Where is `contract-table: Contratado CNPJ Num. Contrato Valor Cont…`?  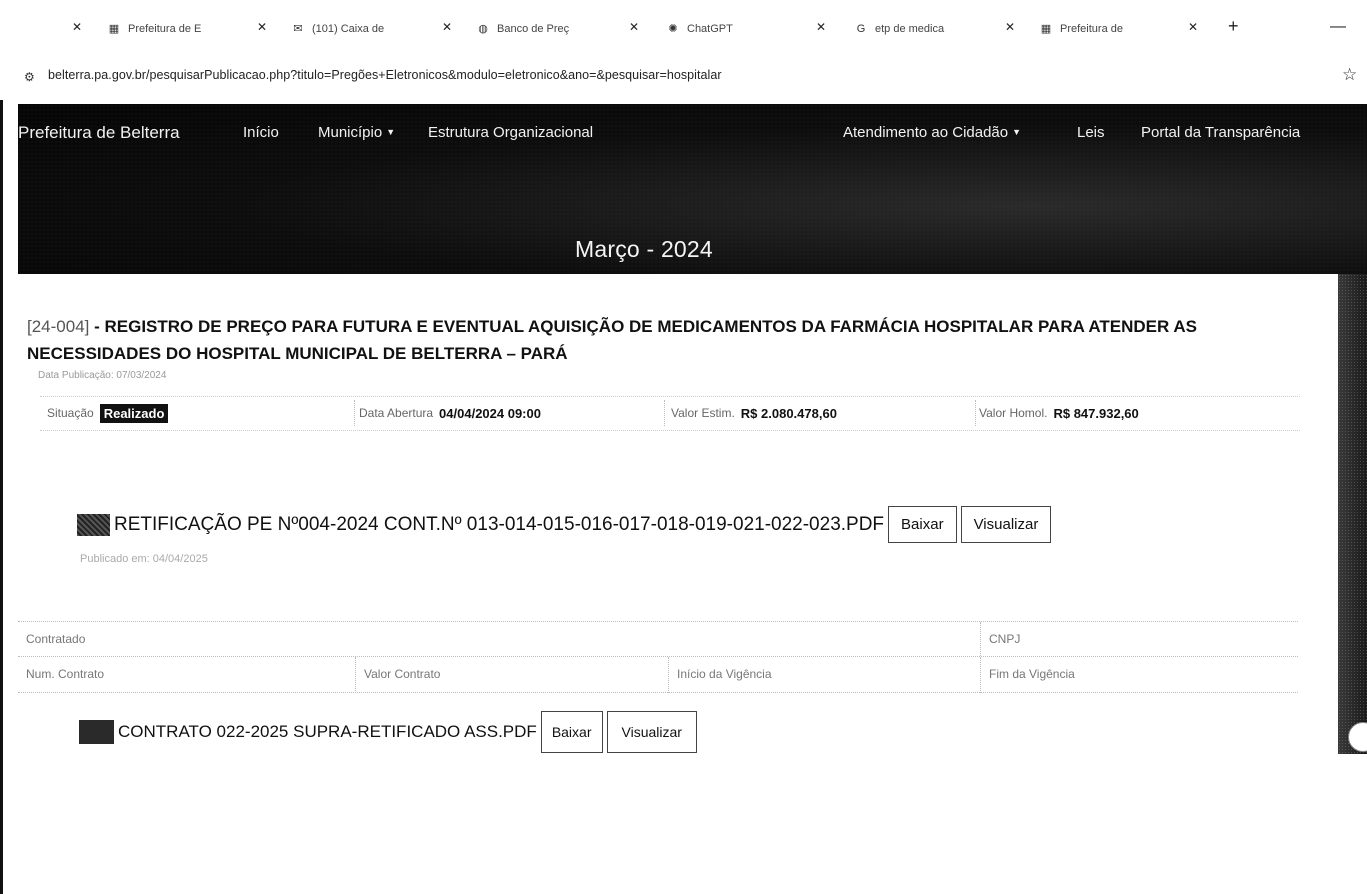
contract-table: Contratado CNPJ Num. Contrato Valor Cont… is located at coordinates (658, 657).